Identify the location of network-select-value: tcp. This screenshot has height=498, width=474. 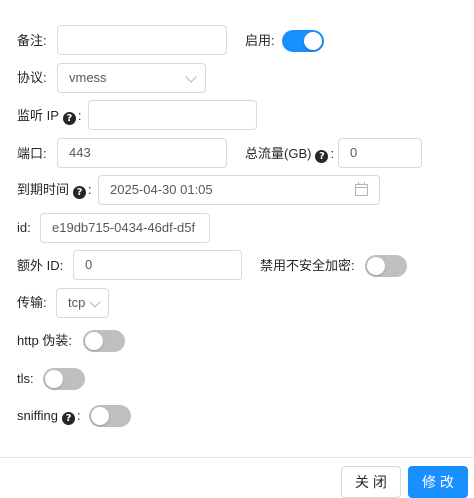
(77, 302).